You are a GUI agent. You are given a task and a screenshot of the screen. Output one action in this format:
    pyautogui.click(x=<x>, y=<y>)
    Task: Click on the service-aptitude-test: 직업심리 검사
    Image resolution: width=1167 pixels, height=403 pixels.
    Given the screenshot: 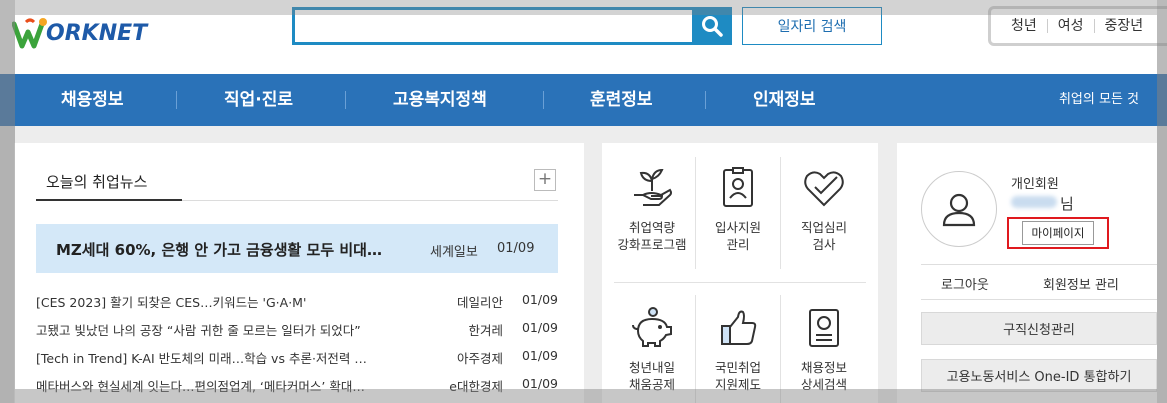 What is the action you would take?
    pyautogui.click(x=824, y=209)
    